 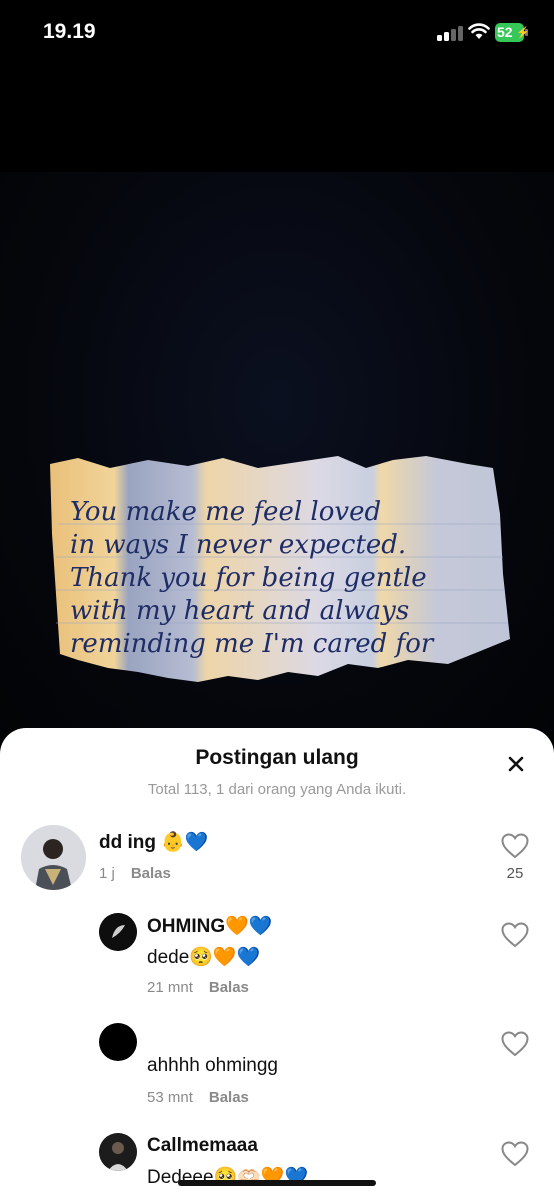 I want to click on sheet-subtitle: Total 113, 1 dari orang yang Anda ikuti., so click(x=277, y=789).